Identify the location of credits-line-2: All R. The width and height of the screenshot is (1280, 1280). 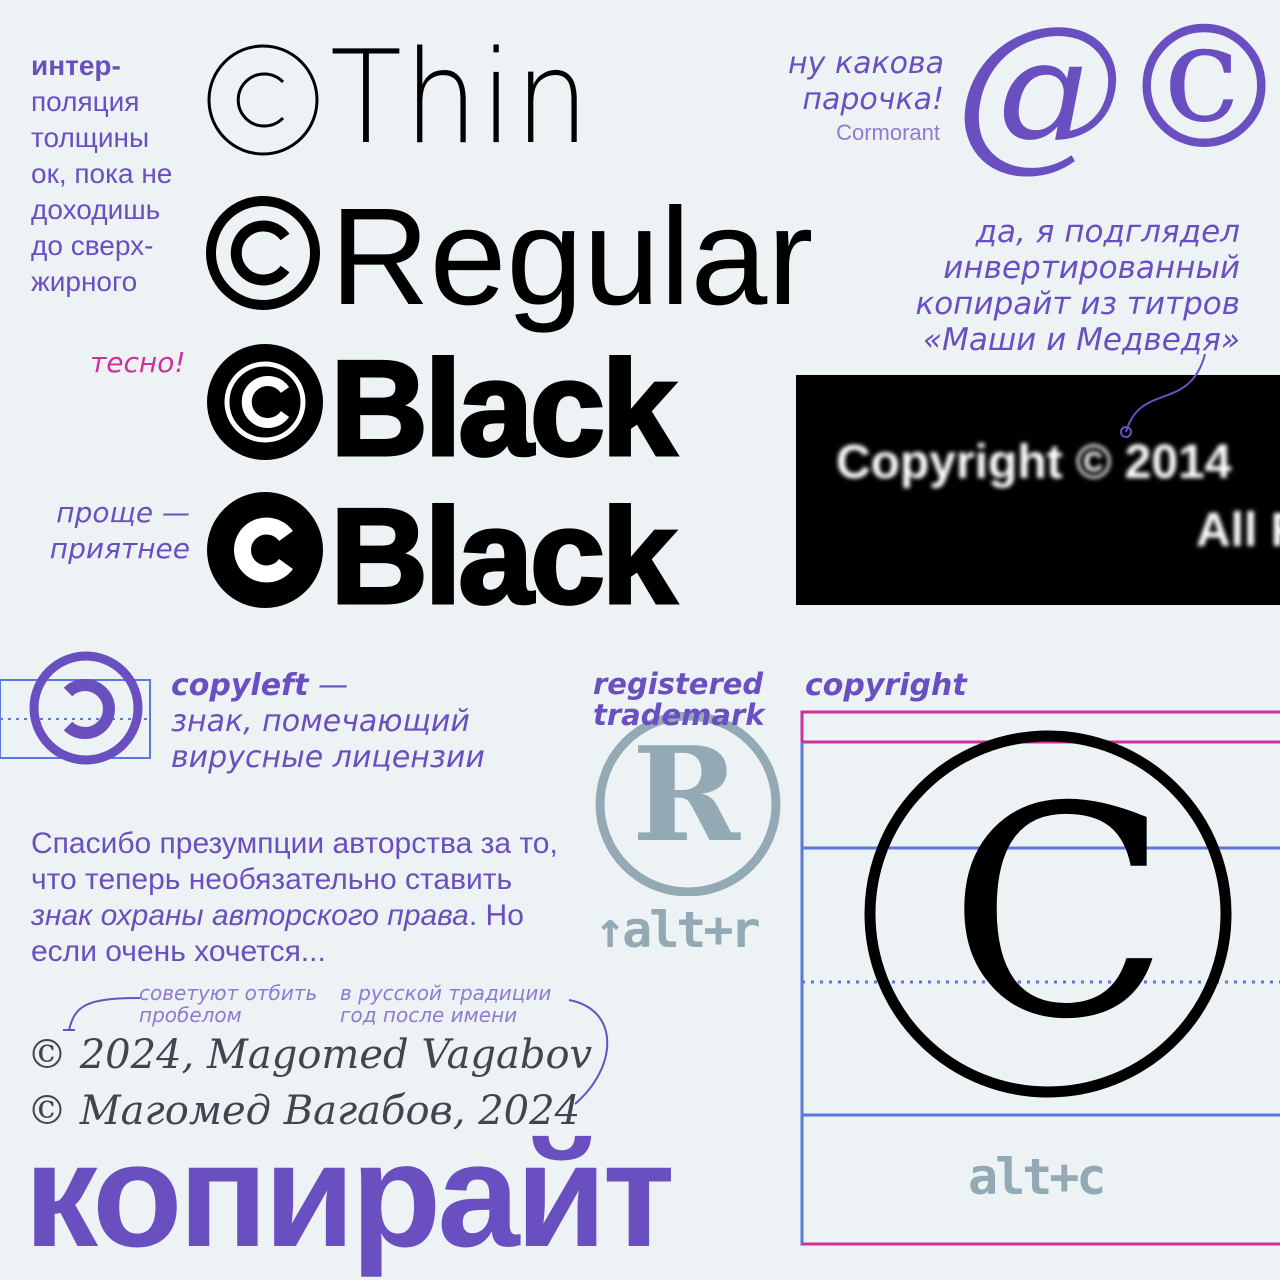
(1238, 530).